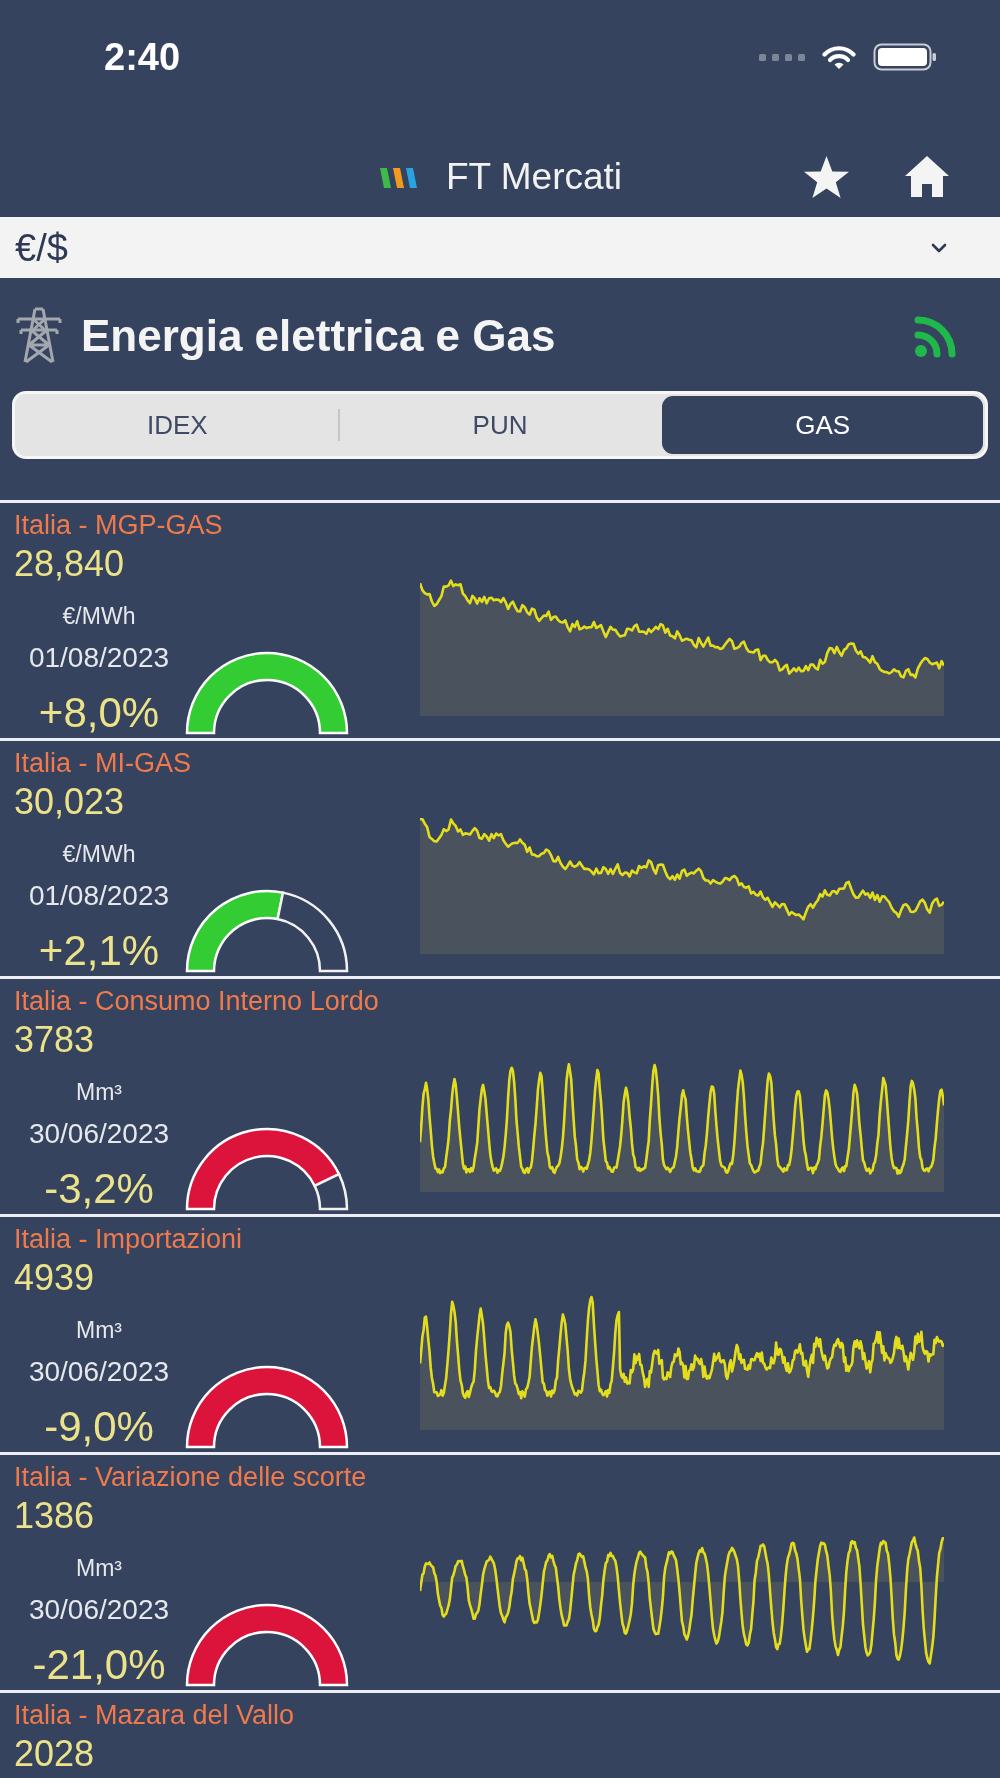 This screenshot has height=1778, width=1000. I want to click on battery-icon, so click(905, 57).